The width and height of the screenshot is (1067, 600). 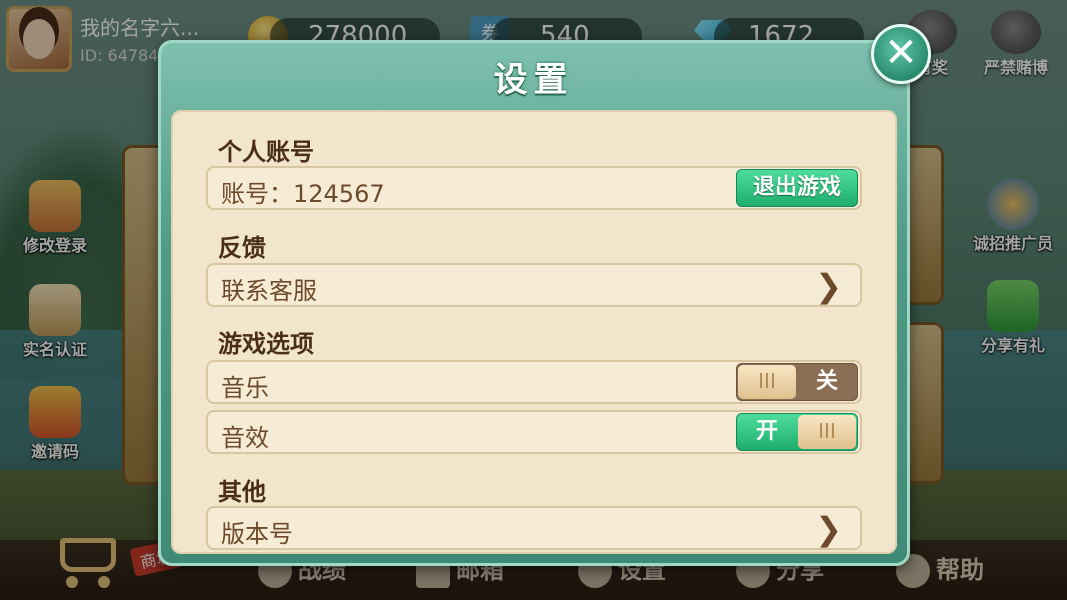 I want to click on music-label: 音乐, so click(x=245, y=388).